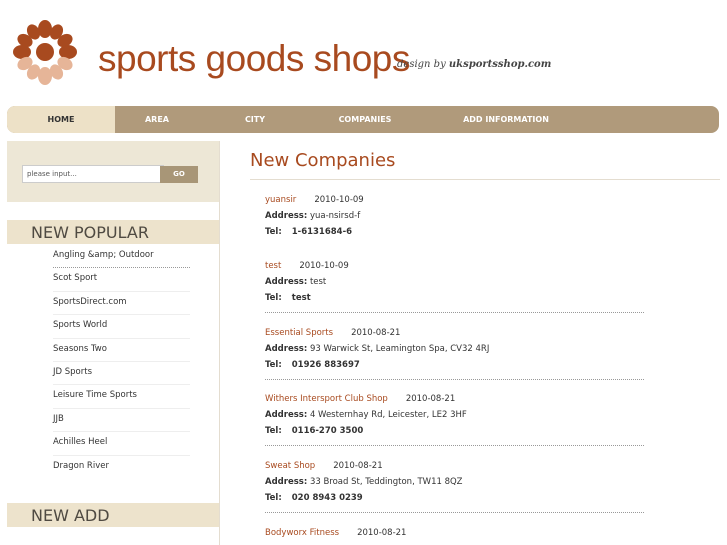 This screenshot has height=545, width=727. I want to click on design-by-site-link: uksportsshop.com, so click(500, 64).